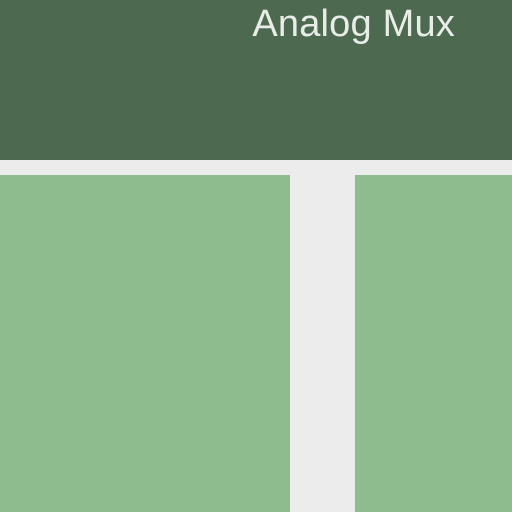  What do you see at coordinates (353, 24) in the screenshot?
I see `page-title: Analog Mux` at bounding box center [353, 24].